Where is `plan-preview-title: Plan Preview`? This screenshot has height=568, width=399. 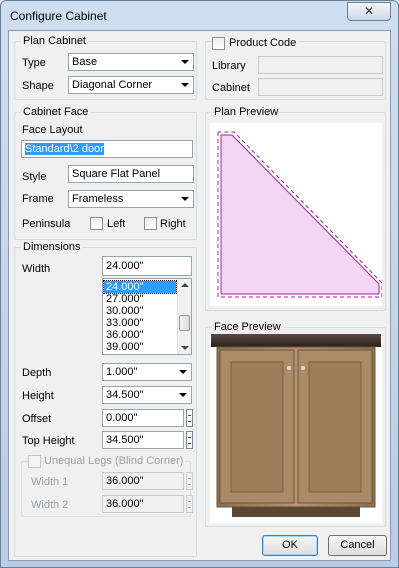
plan-preview-title: Plan Preview is located at coordinates (246, 112).